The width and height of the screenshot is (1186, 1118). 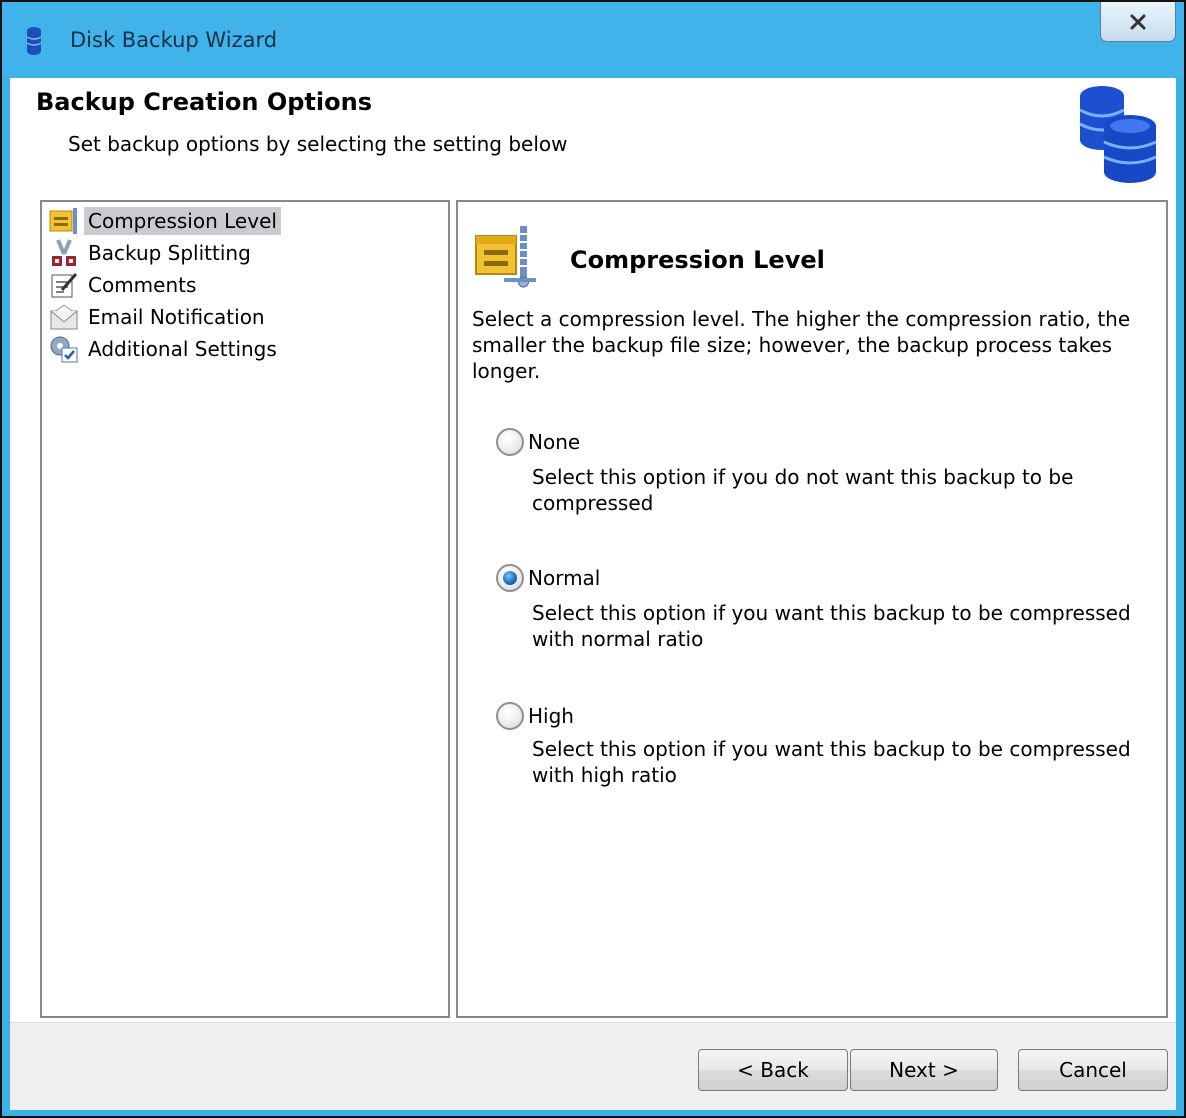 I want to click on next-button: Next >, so click(x=924, y=1070).